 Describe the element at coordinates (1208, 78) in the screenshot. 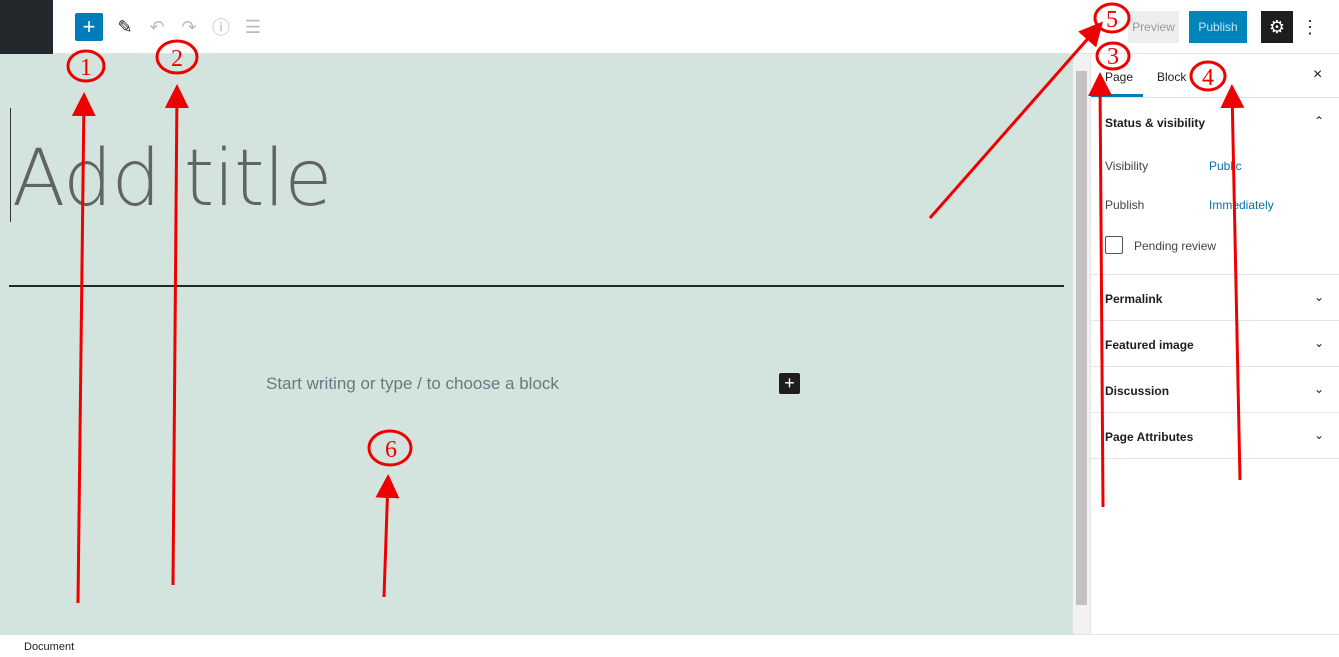

I see `annotation-label: 4` at that location.